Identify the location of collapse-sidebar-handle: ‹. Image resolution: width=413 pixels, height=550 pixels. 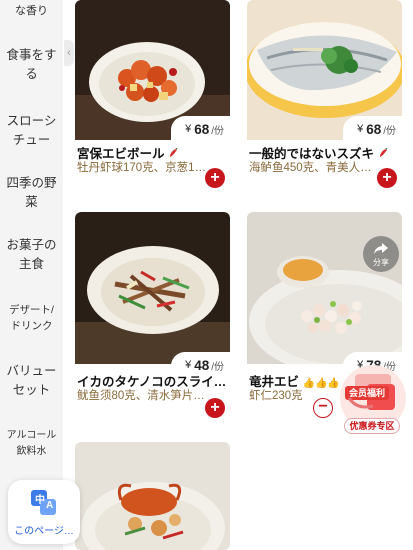
(69, 53).